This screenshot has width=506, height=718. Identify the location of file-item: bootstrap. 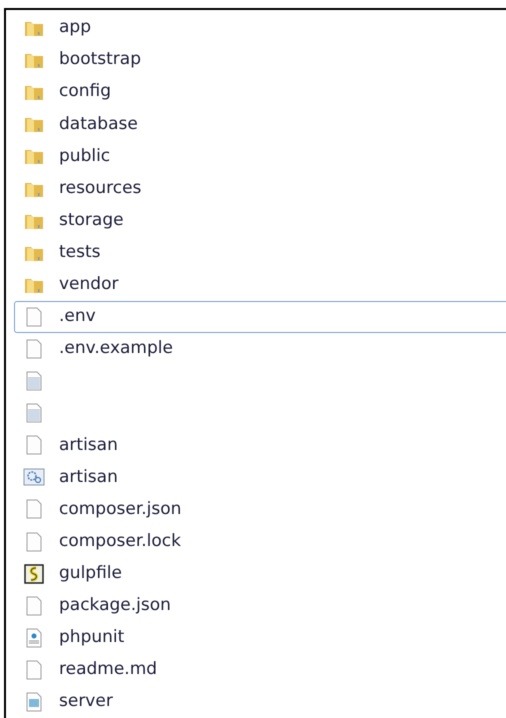
(260, 60).